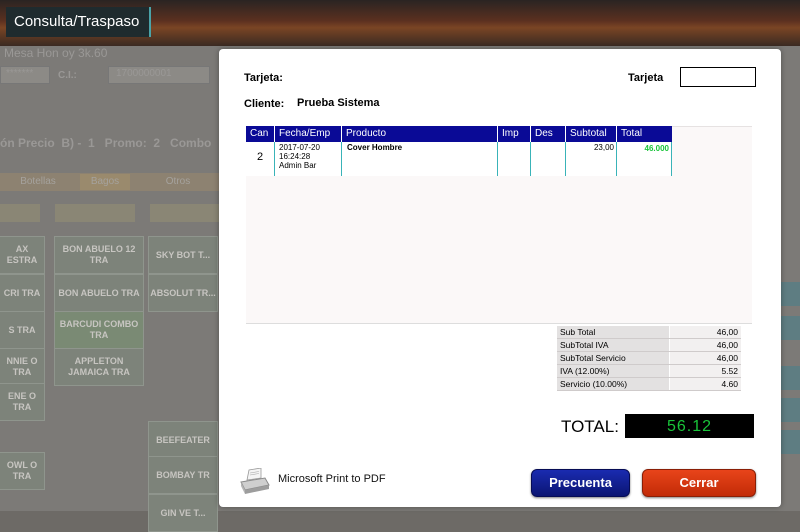 The width and height of the screenshot is (800, 532). I want to click on col-header-total: Total, so click(632, 133).